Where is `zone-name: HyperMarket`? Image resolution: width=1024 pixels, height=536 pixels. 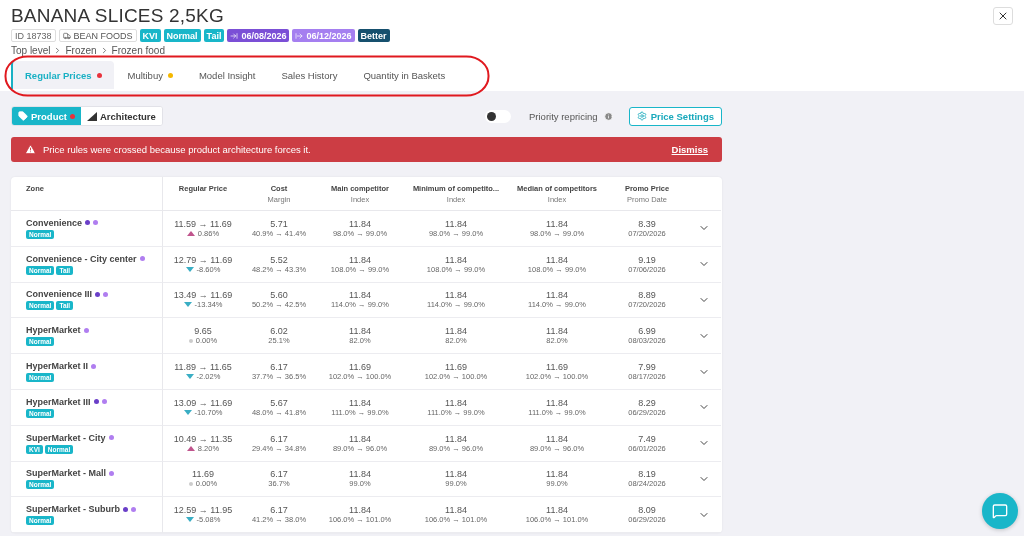 zone-name: HyperMarket is located at coordinates (53, 330).